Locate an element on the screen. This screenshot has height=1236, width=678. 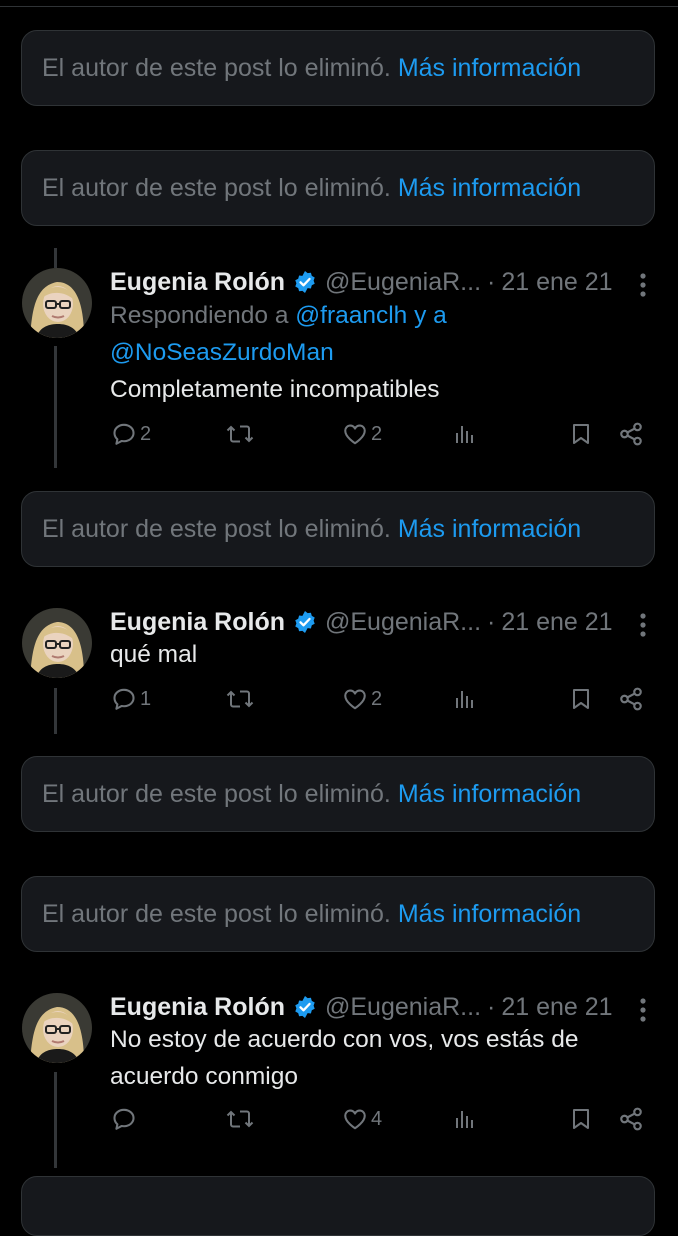
replying-to-label: Respondiendo a is located at coordinates (203, 315).